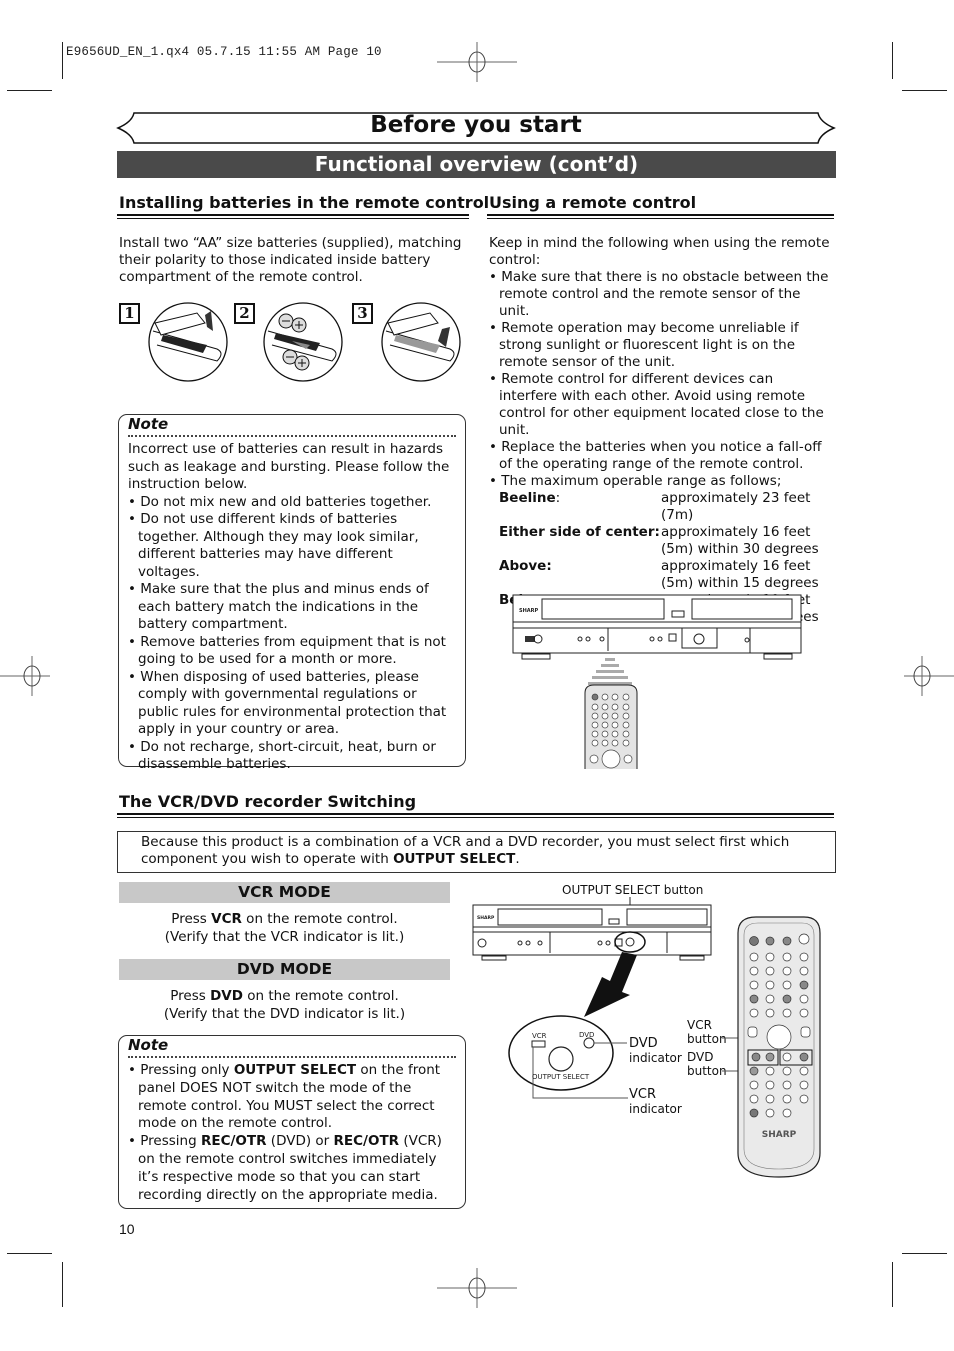  What do you see at coordinates (421, 342) in the screenshot?
I see `battery-step-3-illustration` at bounding box center [421, 342].